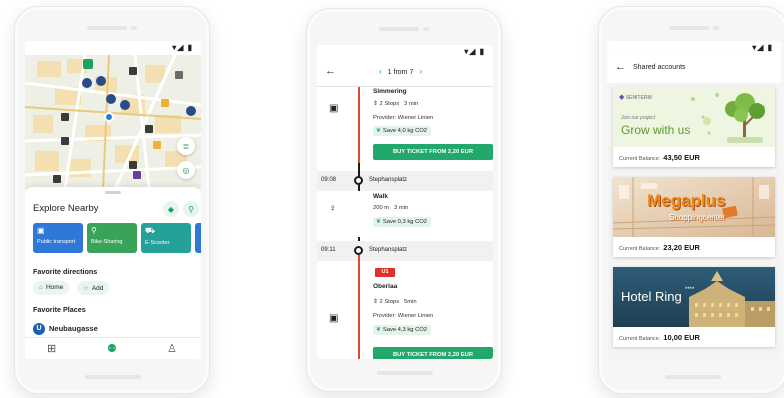  What do you see at coordinates (622, 97) in the screenshot?
I see `logo-icon: ◆` at bounding box center [622, 97].